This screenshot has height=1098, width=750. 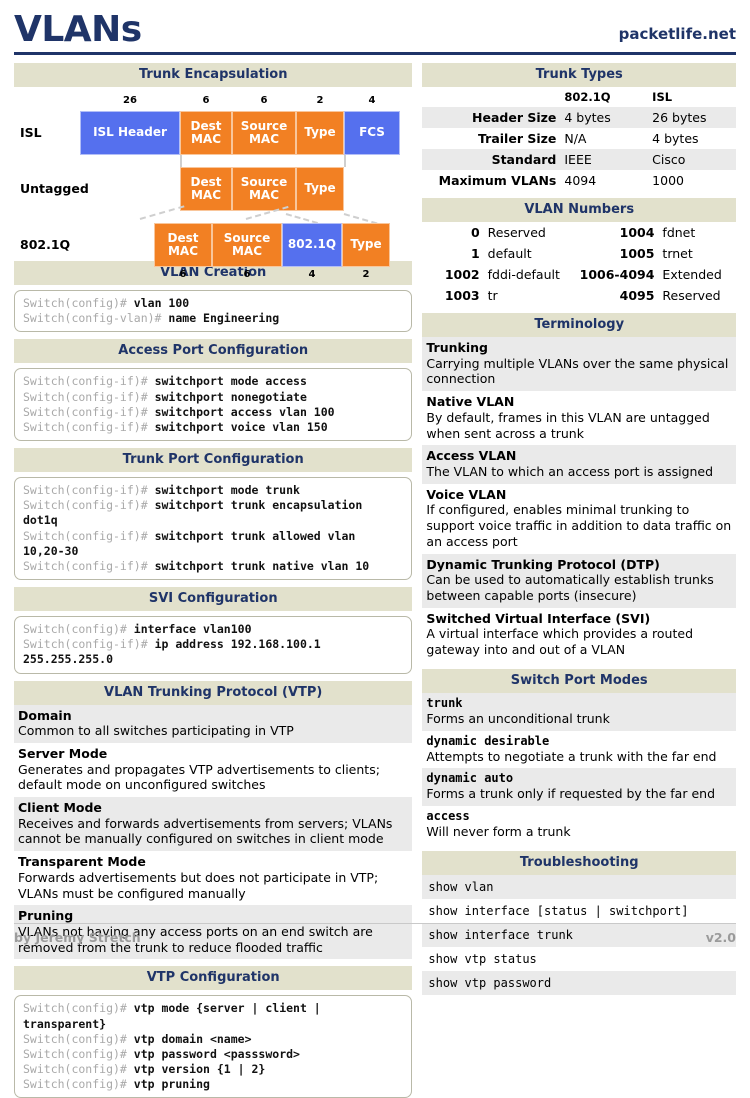 I want to click on vlan-id: 1002, so click(x=462, y=274).